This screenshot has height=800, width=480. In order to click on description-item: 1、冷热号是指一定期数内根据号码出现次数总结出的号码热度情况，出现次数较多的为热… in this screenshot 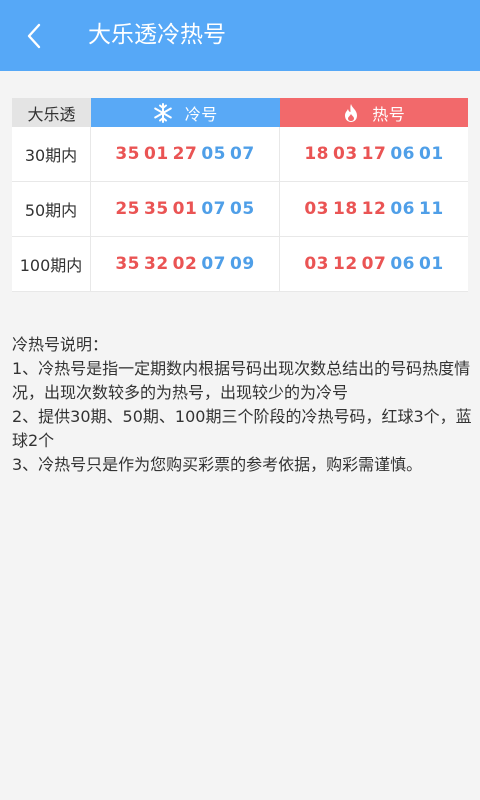, I will do `click(241, 380)`.